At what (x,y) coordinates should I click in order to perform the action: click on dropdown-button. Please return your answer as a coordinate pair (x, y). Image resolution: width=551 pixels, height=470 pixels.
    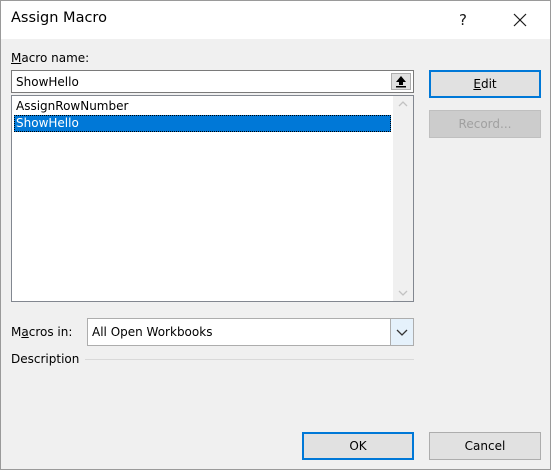
    Looking at the image, I should click on (401, 332).